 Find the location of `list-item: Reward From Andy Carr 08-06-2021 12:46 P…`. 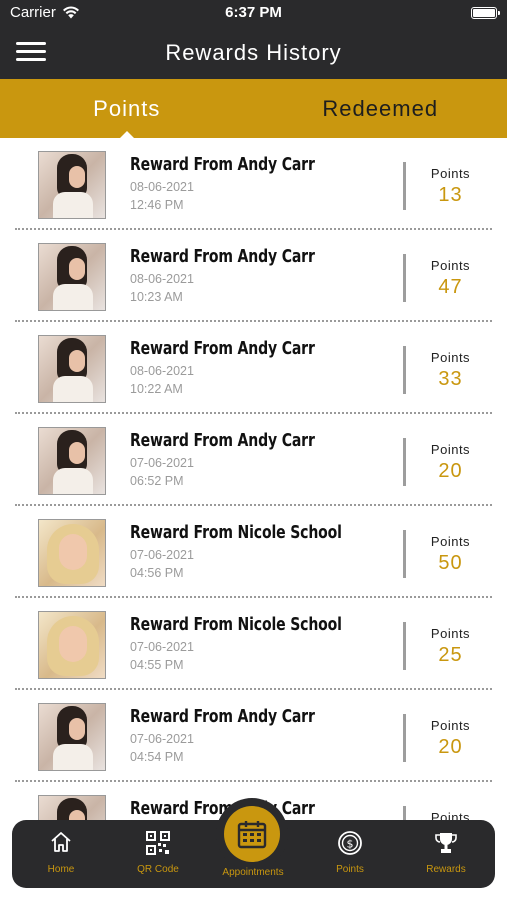

list-item: Reward From Andy Carr 08-06-2021 12:46 P… is located at coordinates (253, 184).